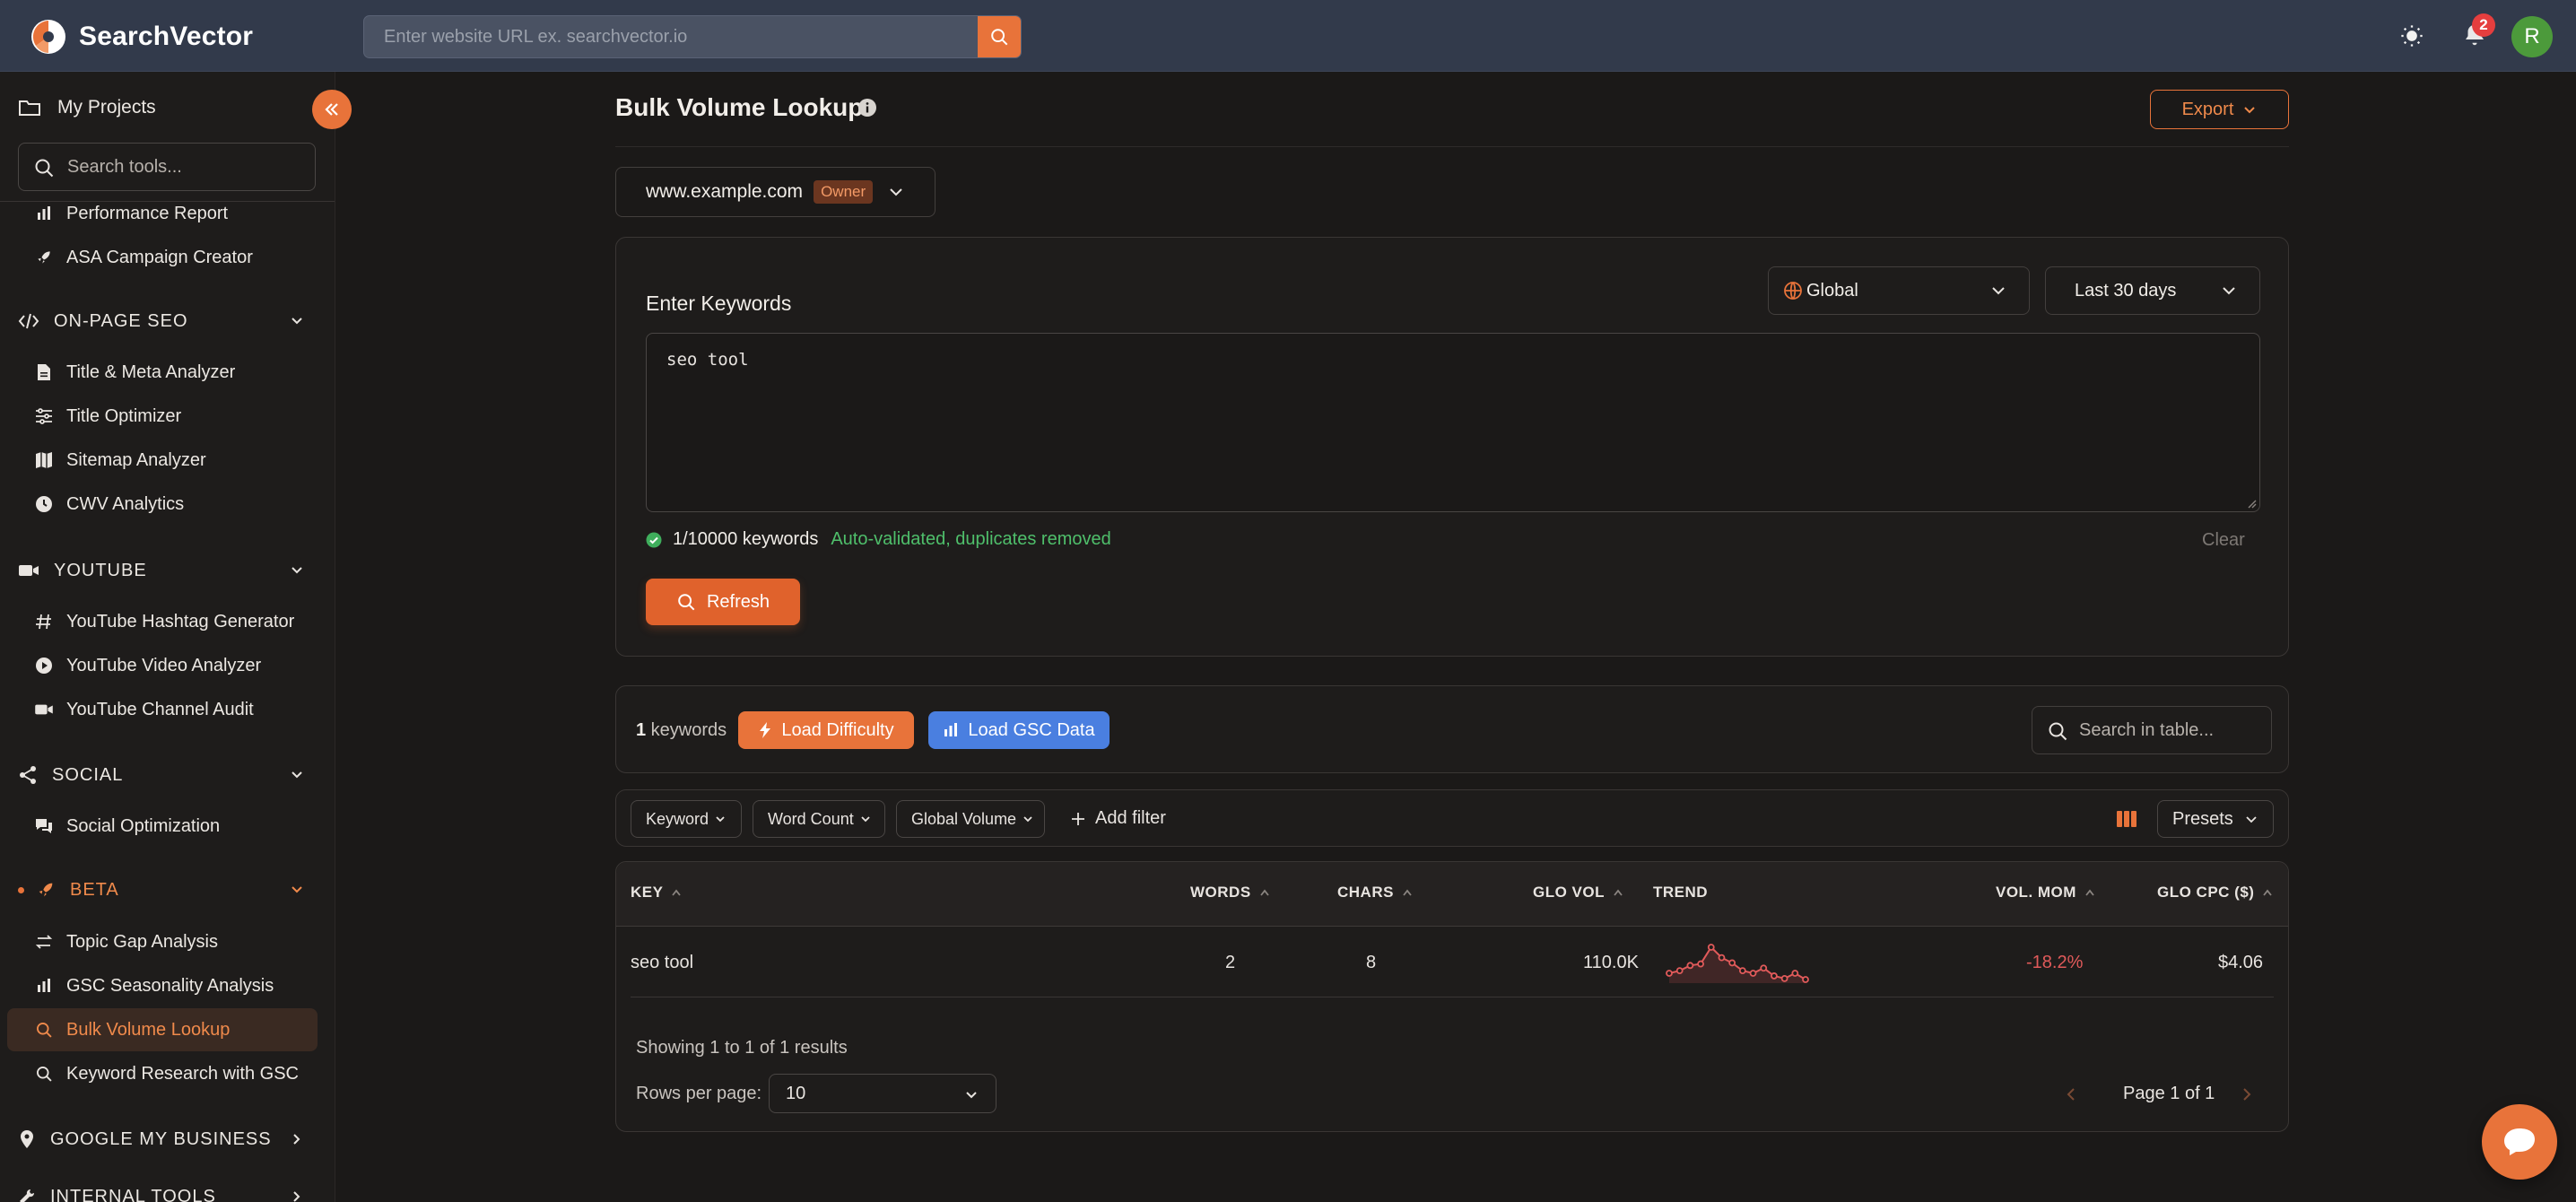  I want to click on export-button: Export, so click(2219, 109).